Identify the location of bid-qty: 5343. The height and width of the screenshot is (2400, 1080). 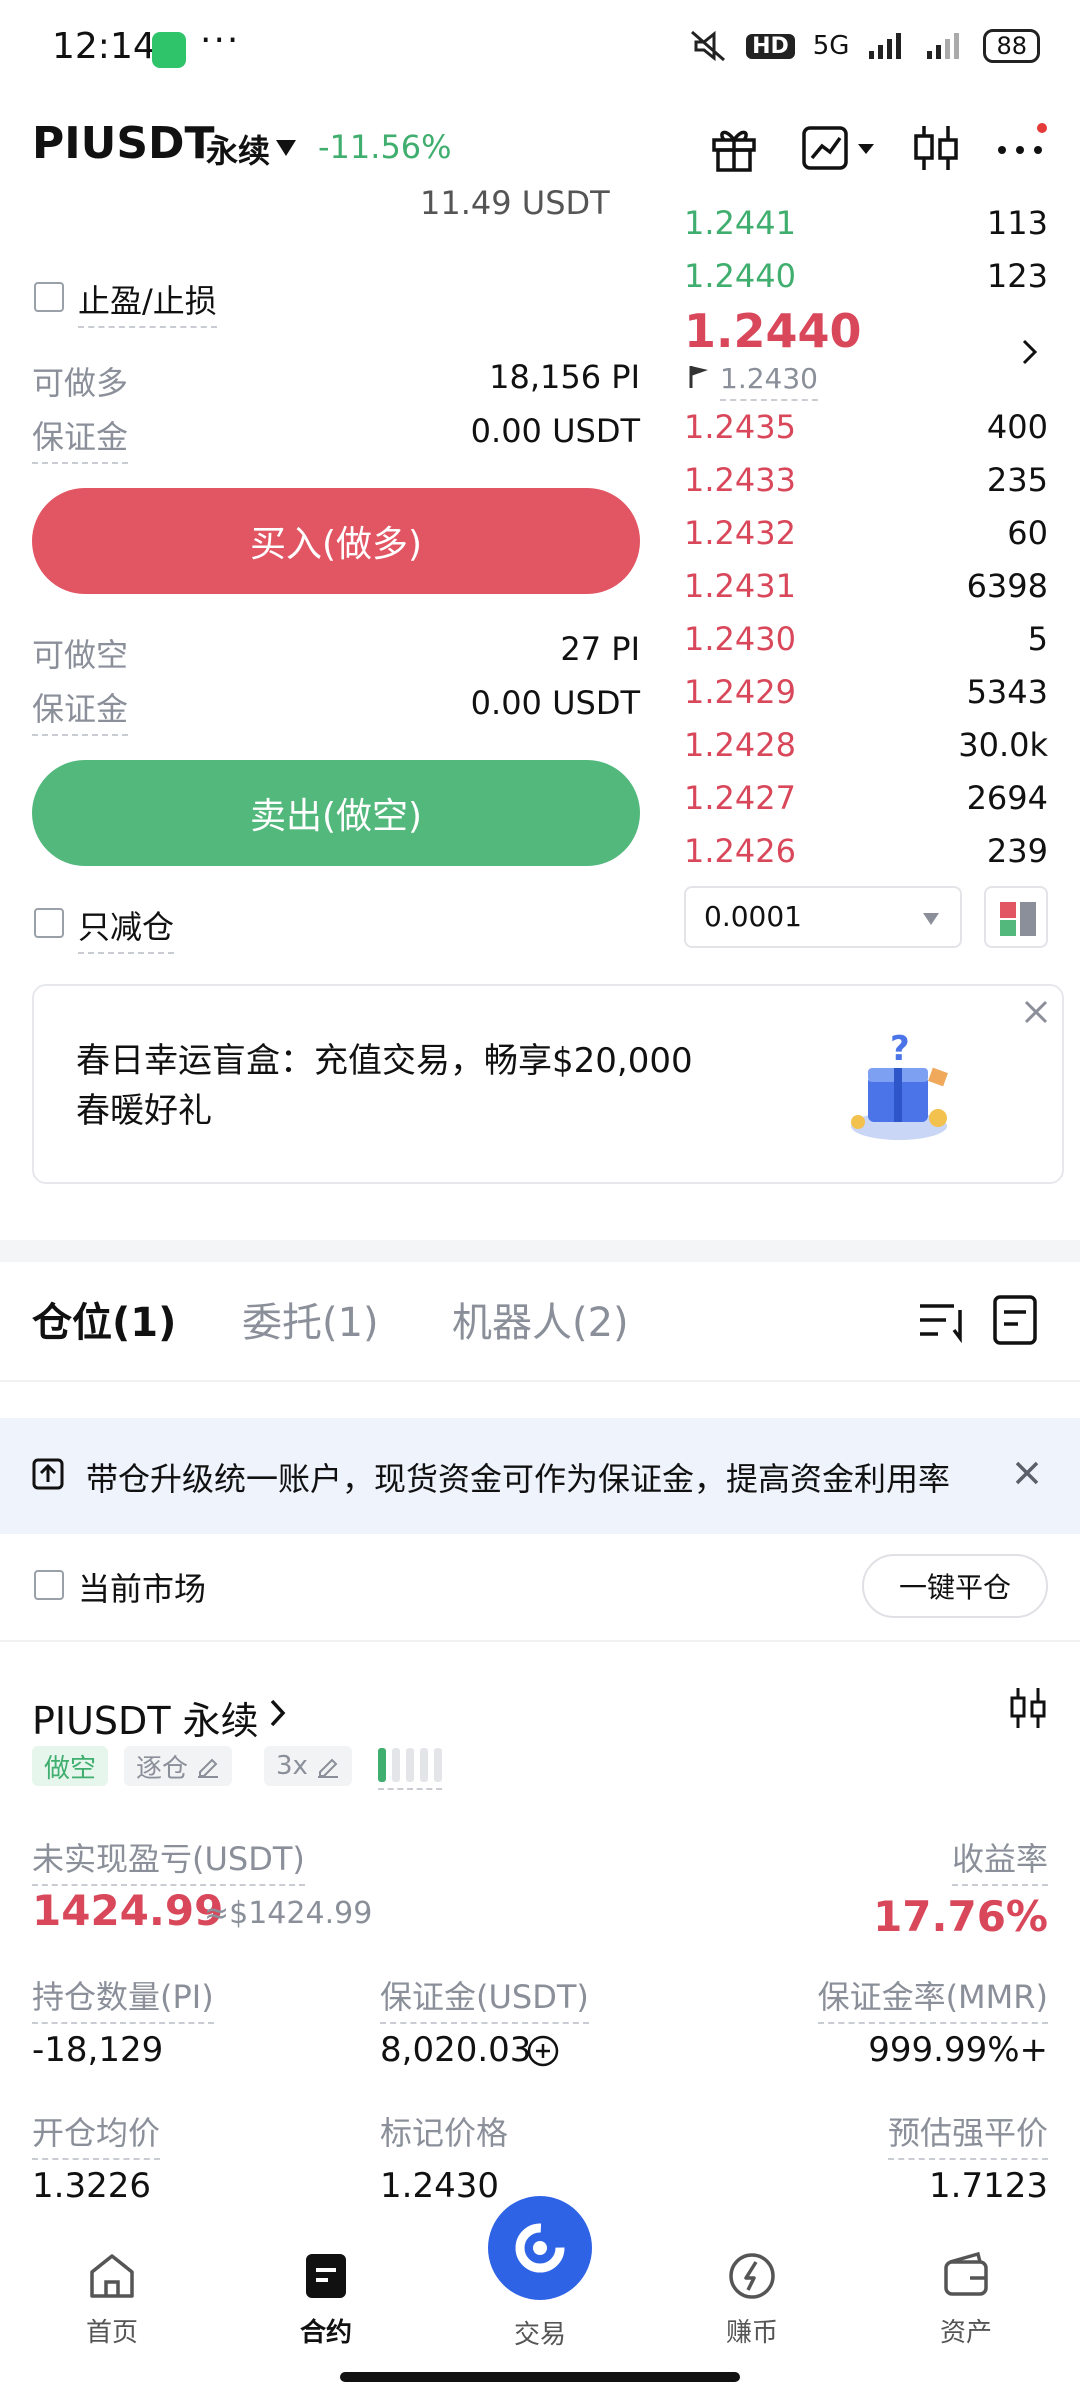
(1007, 692).